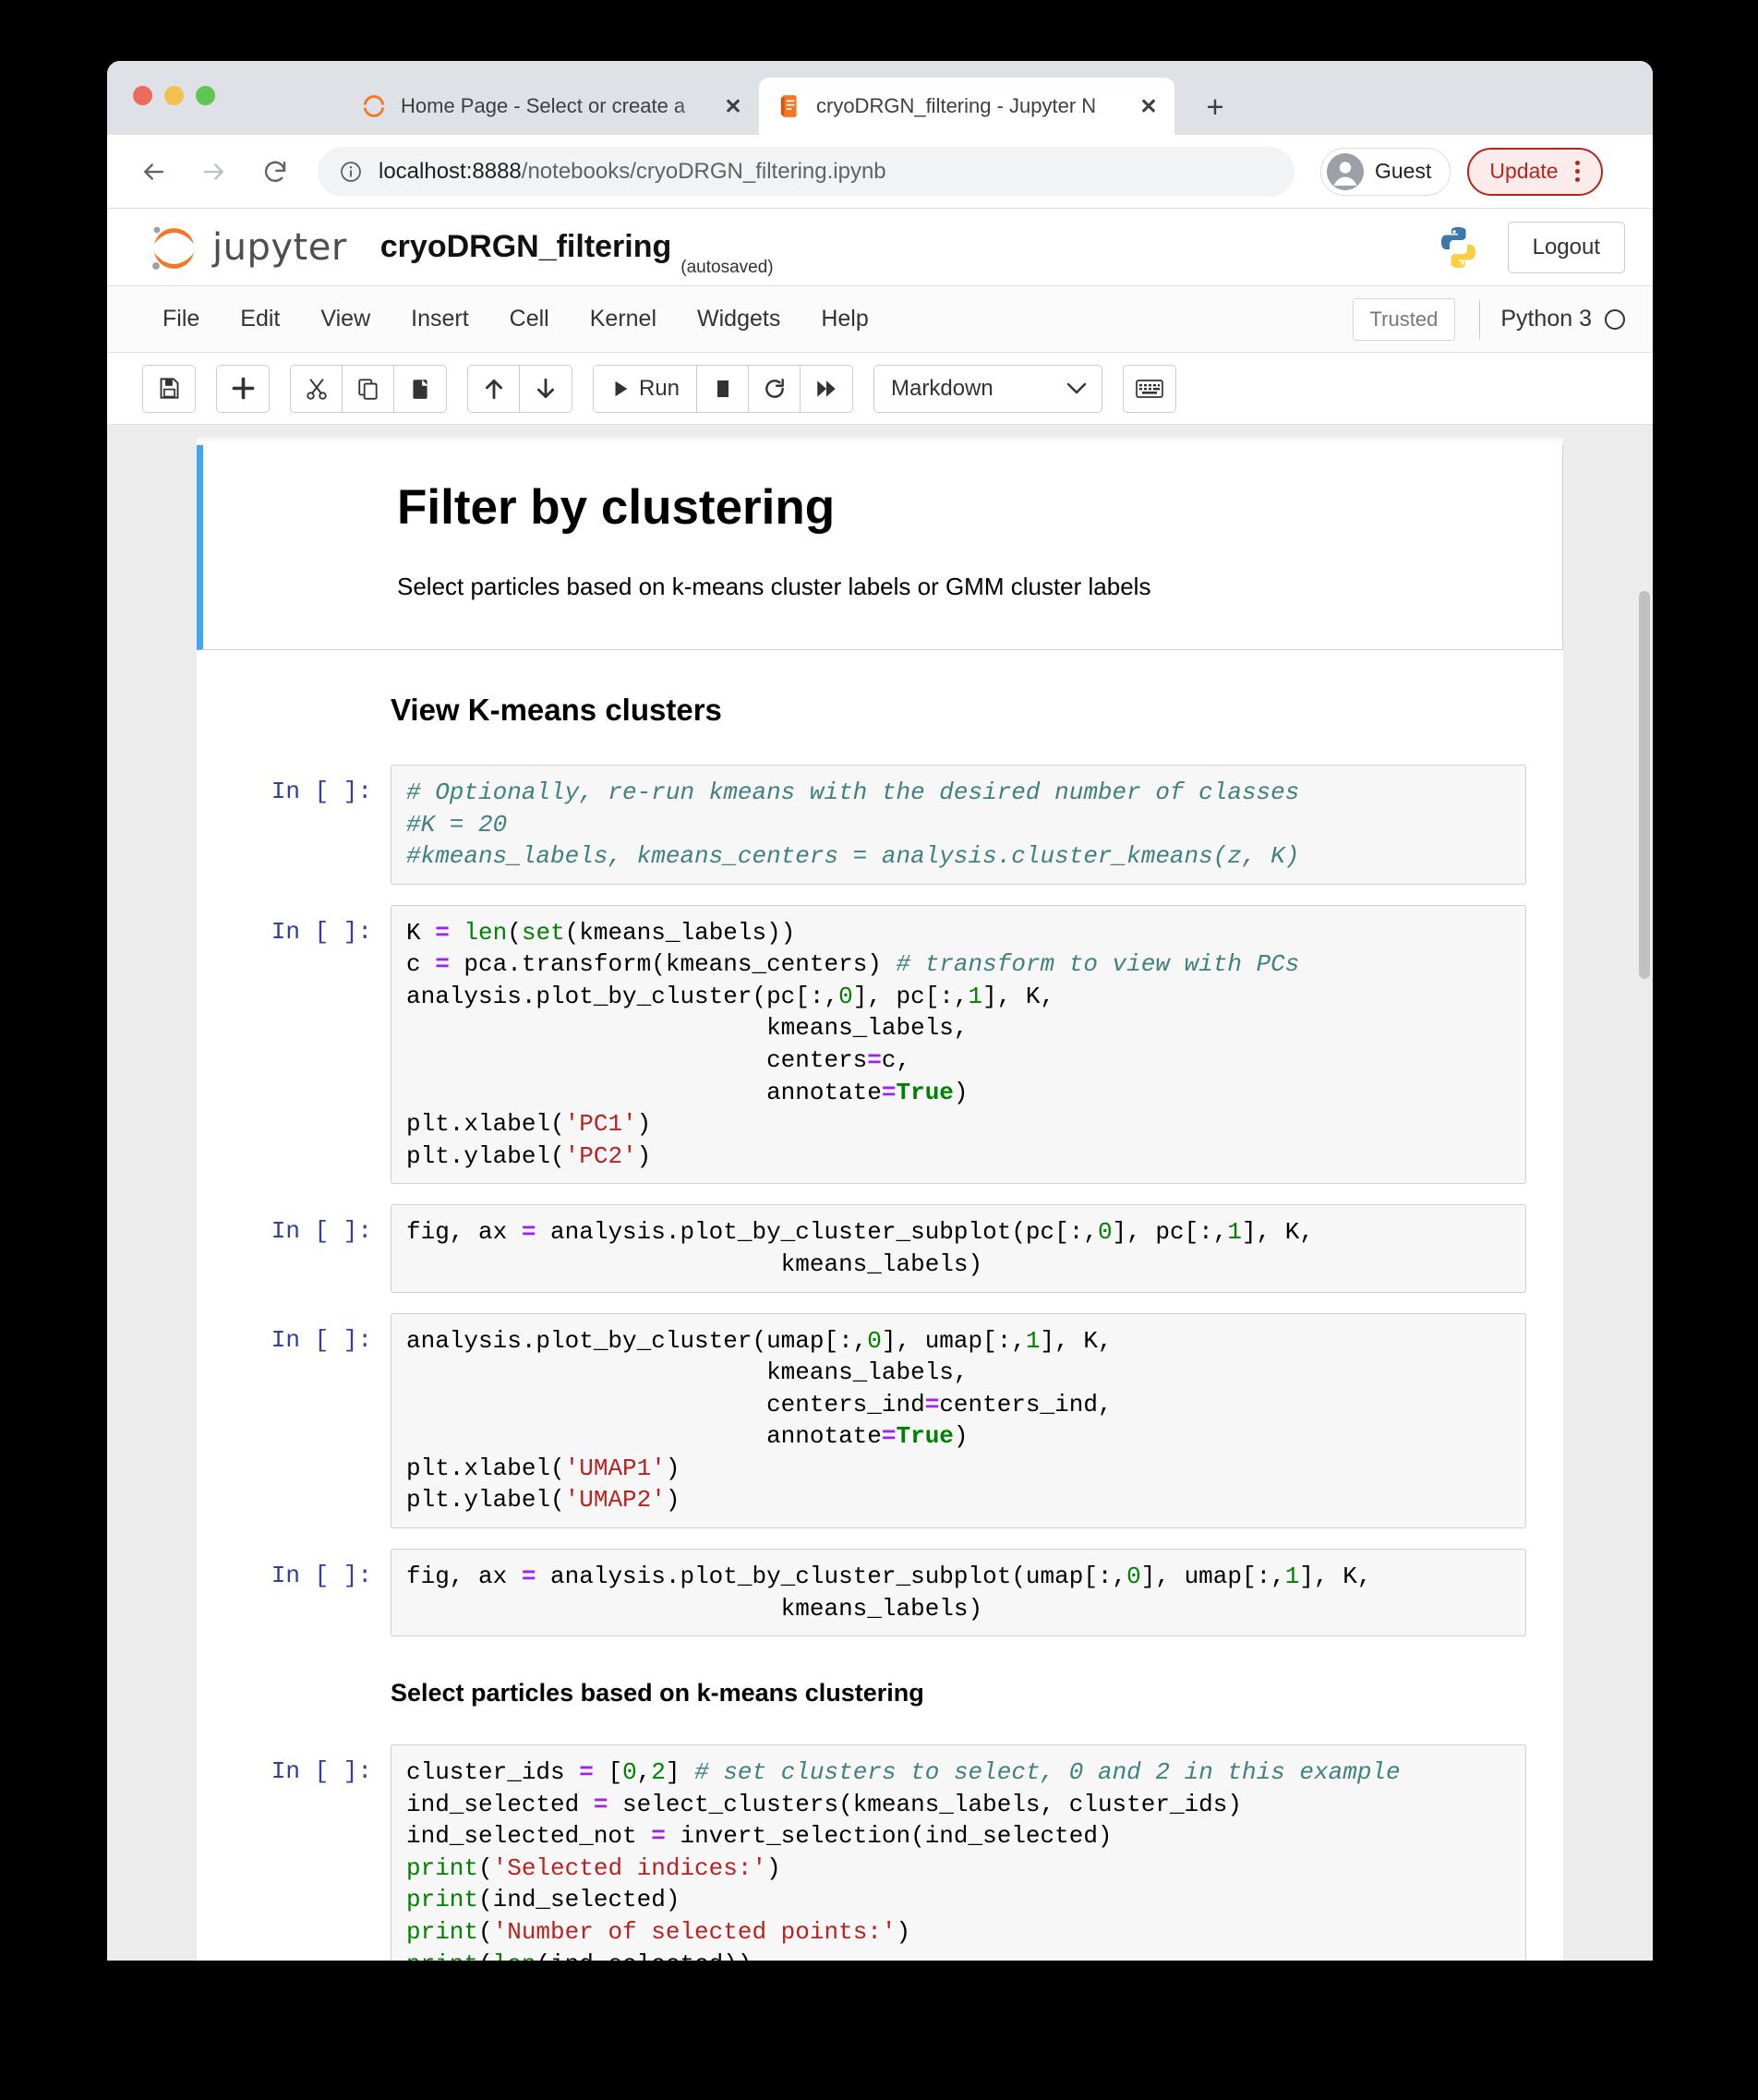  I want to click on code-line: centers=c,, so click(658, 1061).